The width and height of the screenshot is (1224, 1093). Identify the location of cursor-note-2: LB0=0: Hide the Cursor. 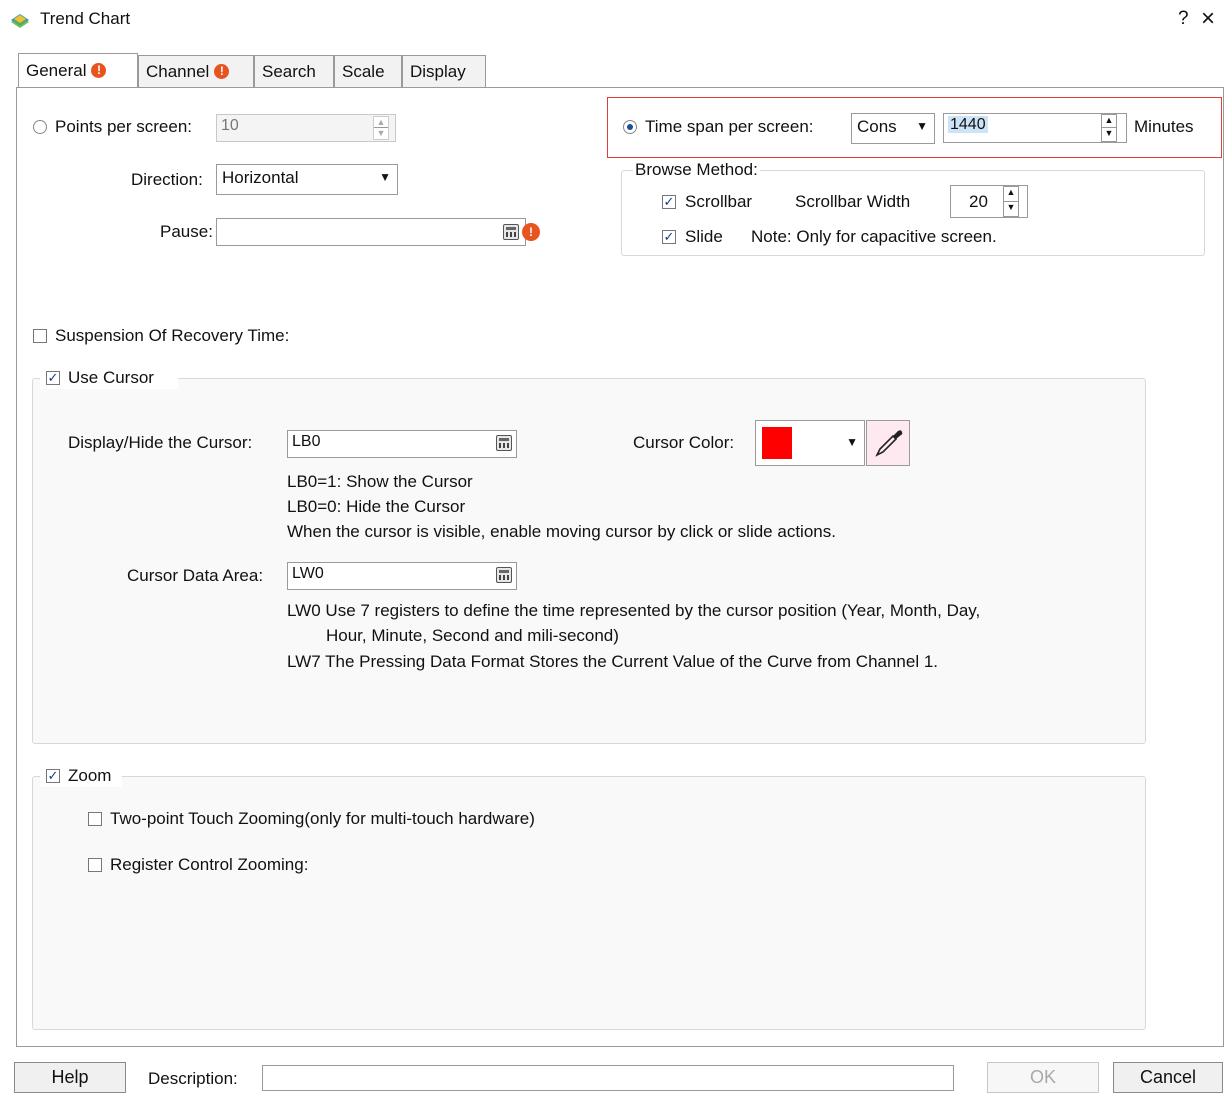
(376, 506).